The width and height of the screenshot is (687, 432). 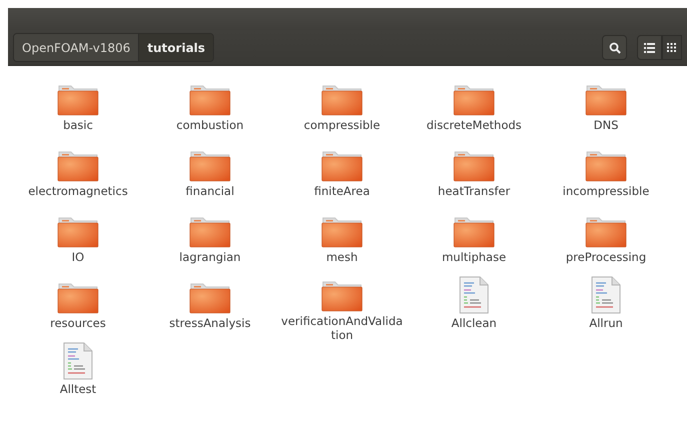 I want to click on grid-icon, so click(x=671, y=47).